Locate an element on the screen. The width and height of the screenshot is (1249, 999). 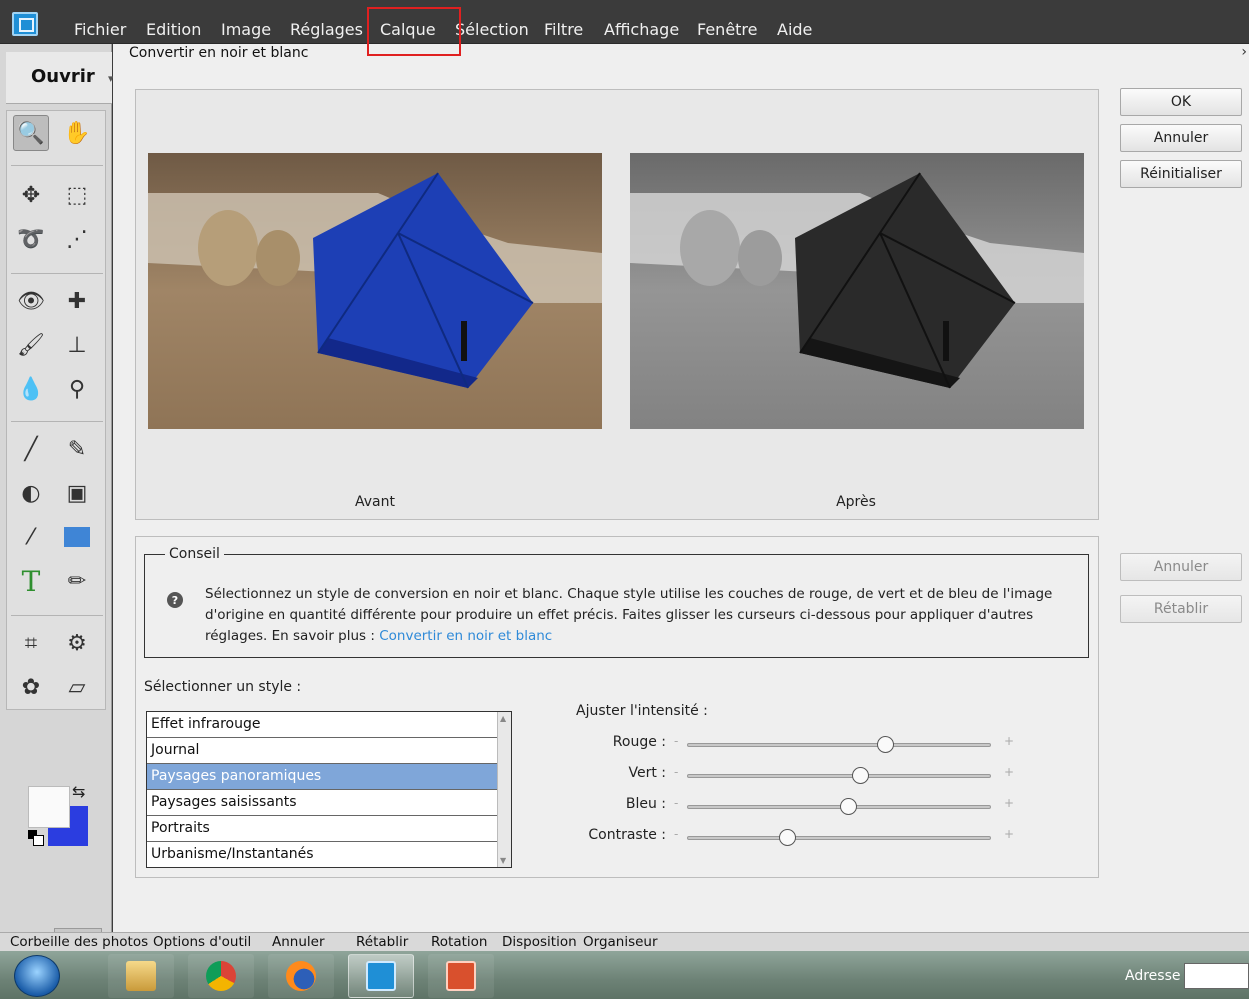
straighten-tool-icon: ⏥ is located at coordinates (77, 687).